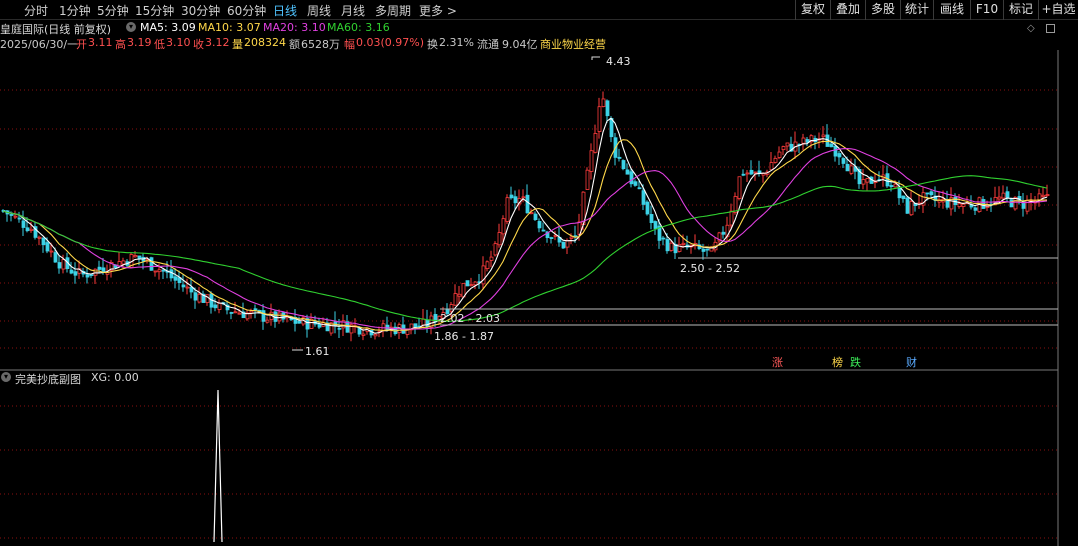 This screenshot has width=1078, height=546. Describe the element at coordinates (847, 10) in the screenshot. I see `overlay-button: 叠加` at that location.